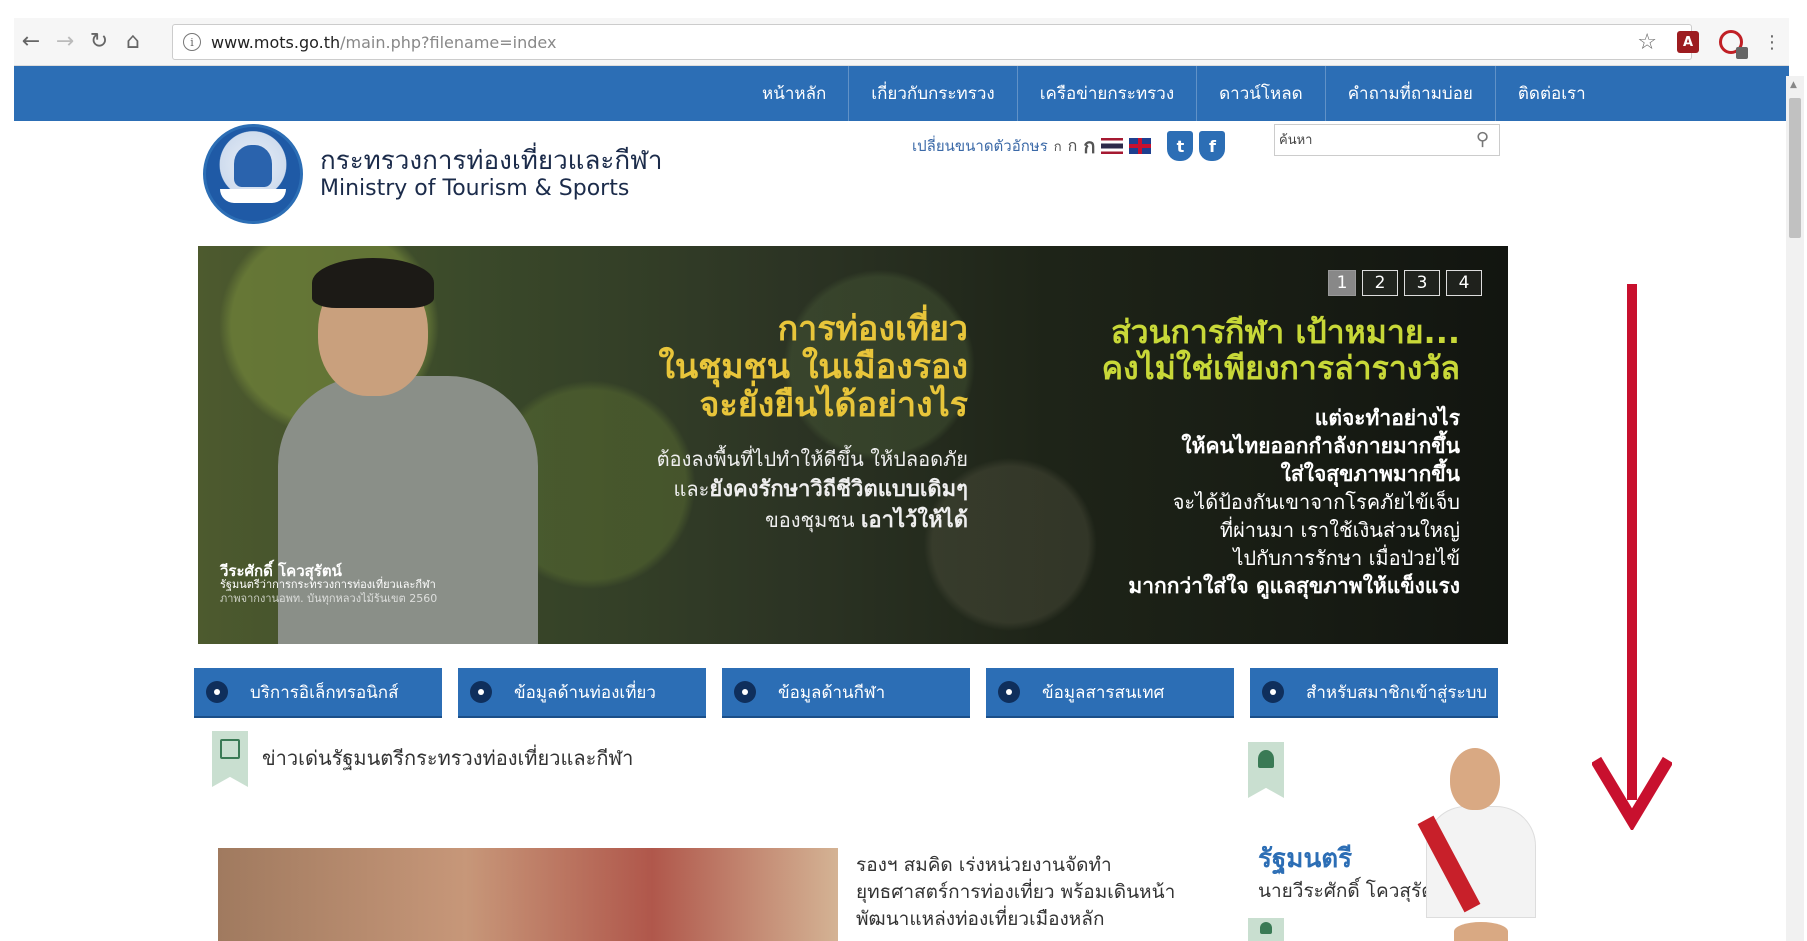  What do you see at coordinates (1795, 168) in the screenshot?
I see `scroll-thumb` at bounding box center [1795, 168].